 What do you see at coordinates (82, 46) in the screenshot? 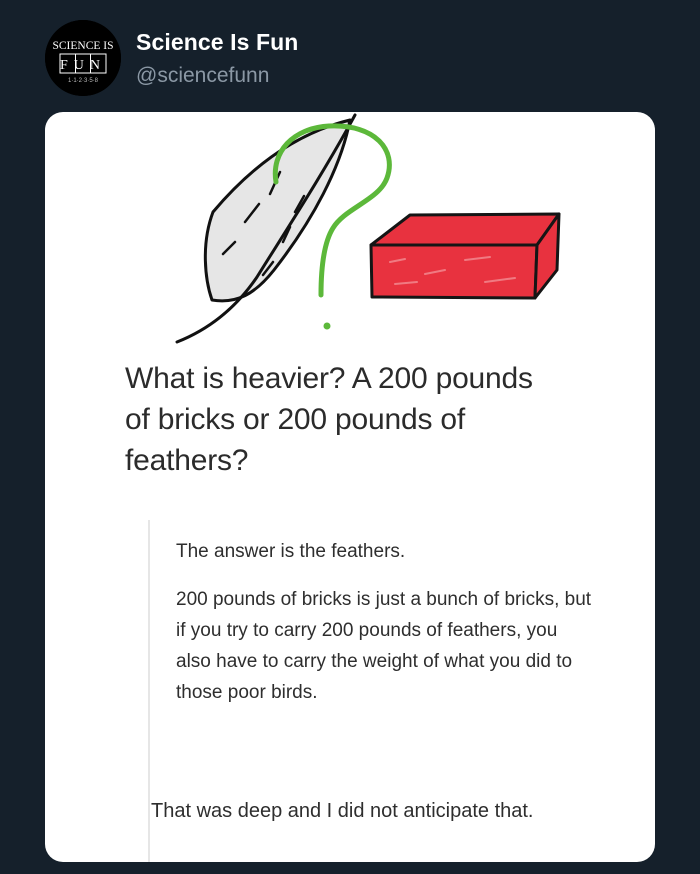
I see `avatar-line1: SCIENCE IS` at bounding box center [82, 46].